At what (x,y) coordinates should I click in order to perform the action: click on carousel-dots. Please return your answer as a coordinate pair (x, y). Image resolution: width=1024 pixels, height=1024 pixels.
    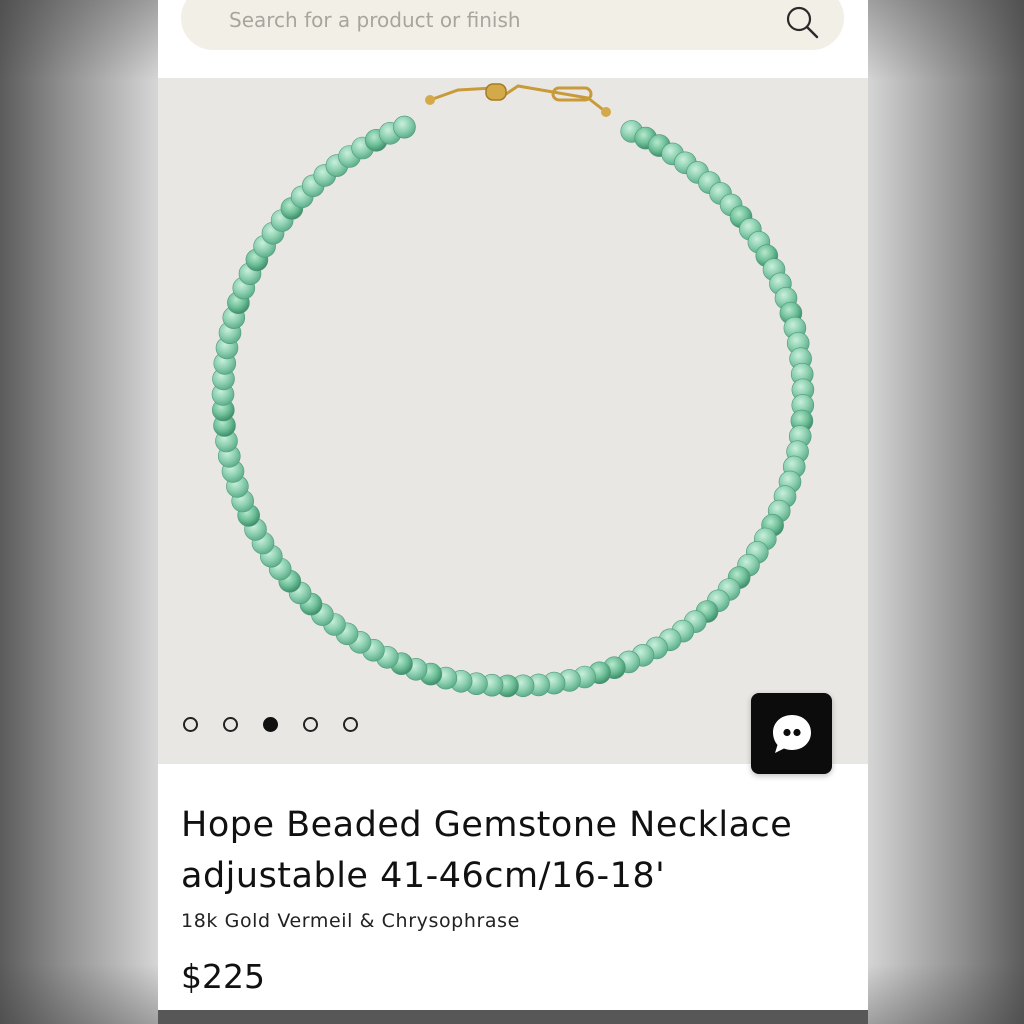
    Looking at the image, I should click on (270, 724).